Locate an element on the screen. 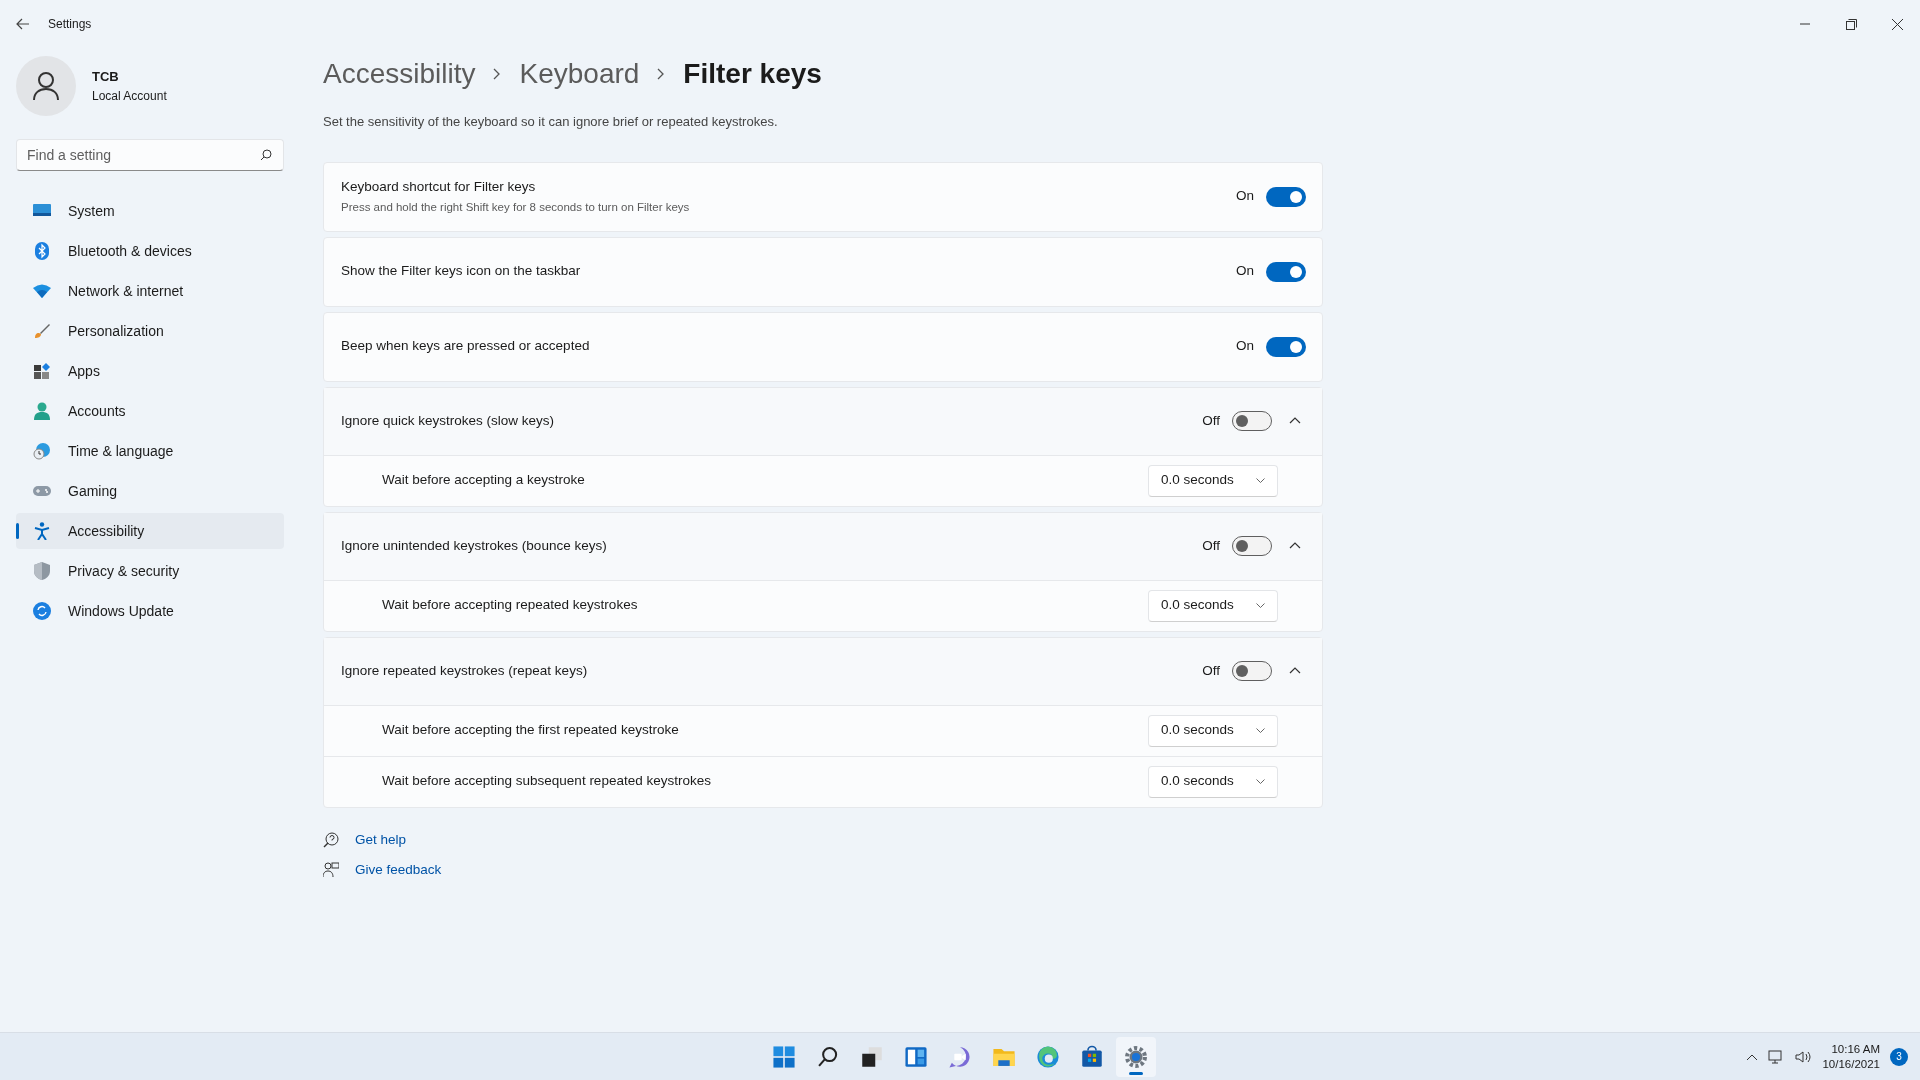 The height and width of the screenshot is (1080, 1920). setting-title: Ignore repeated keystrokes (repeat keys) is located at coordinates (464, 670).